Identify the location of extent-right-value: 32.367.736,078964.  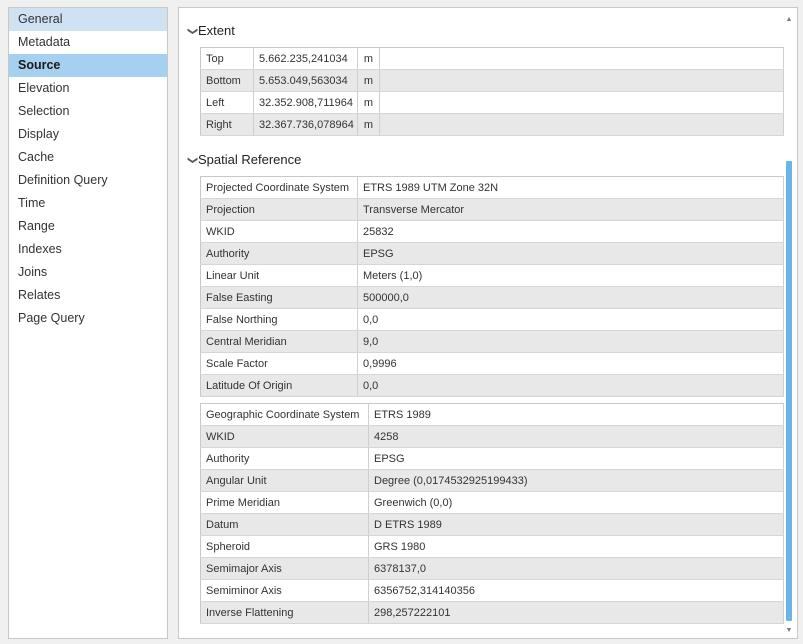
(305, 124).